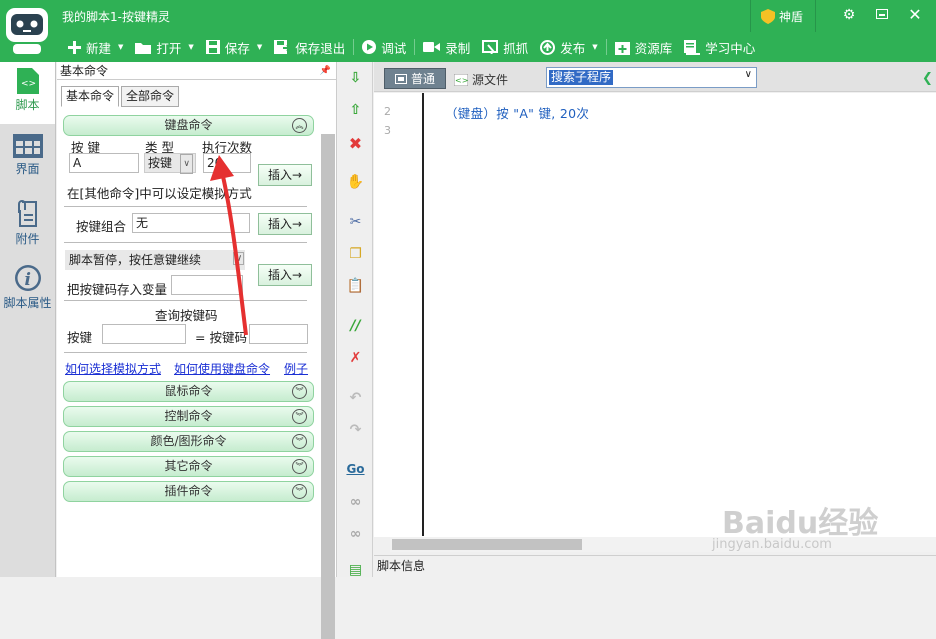 Image resolution: width=936 pixels, height=639 pixels. What do you see at coordinates (730, 48) in the screenshot?
I see `learning-label: 学习中心` at bounding box center [730, 48].